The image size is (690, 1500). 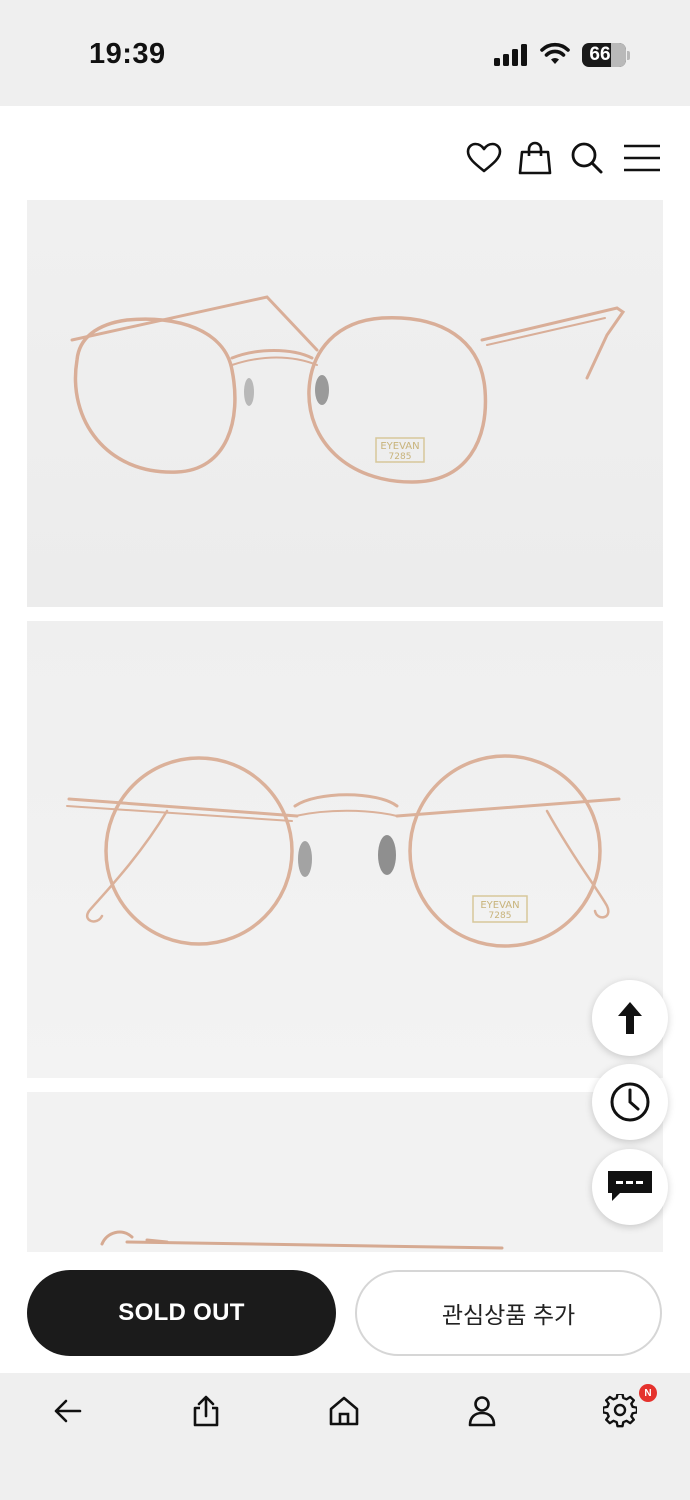 What do you see at coordinates (555, 53) in the screenshot?
I see `wifi-icon` at bounding box center [555, 53].